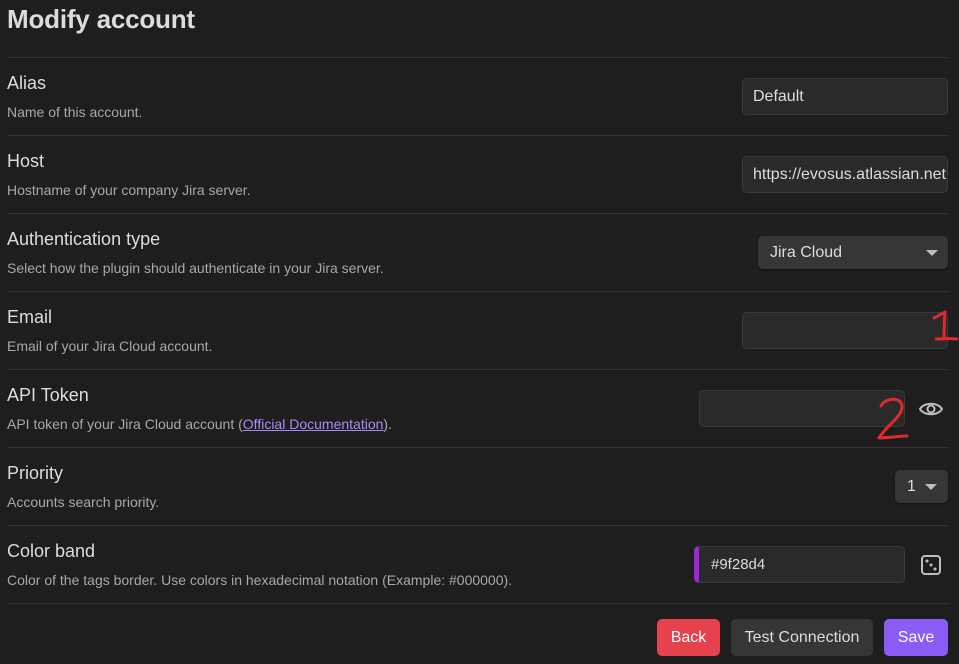  Describe the element at coordinates (806, 252) in the screenshot. I see `auth-type-value: Jira Cloud` at that location.